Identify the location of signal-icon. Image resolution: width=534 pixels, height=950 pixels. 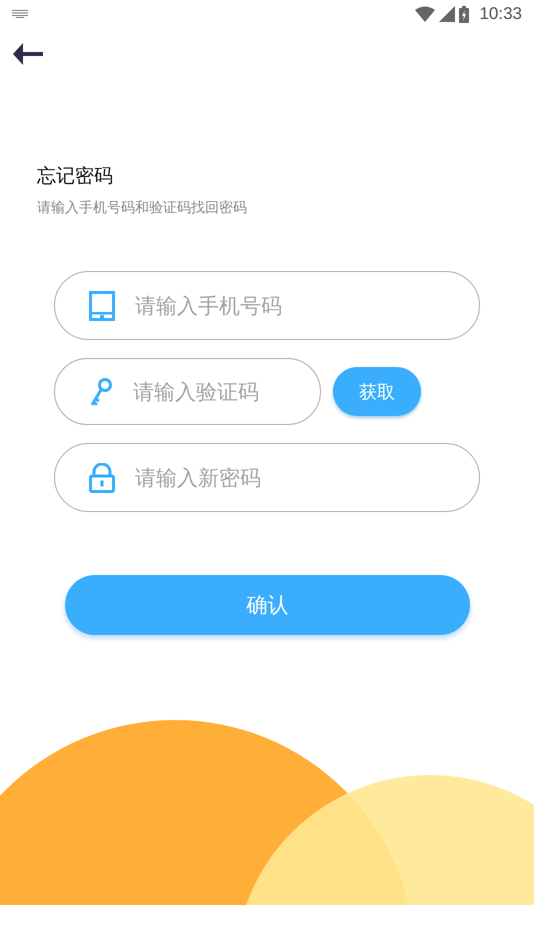
(447, 14).